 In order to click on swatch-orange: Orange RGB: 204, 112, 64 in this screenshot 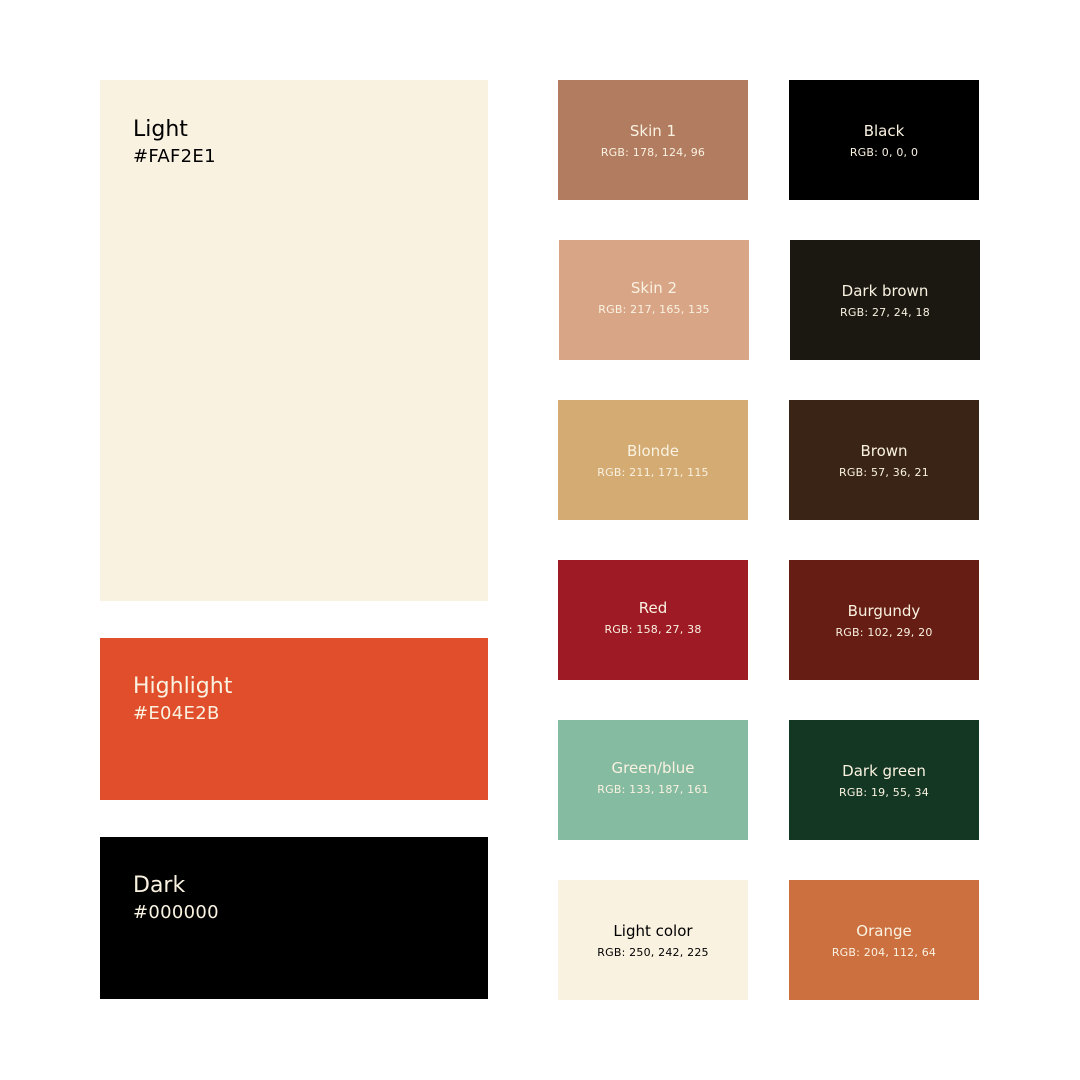, I will do `click(884, 940)`.